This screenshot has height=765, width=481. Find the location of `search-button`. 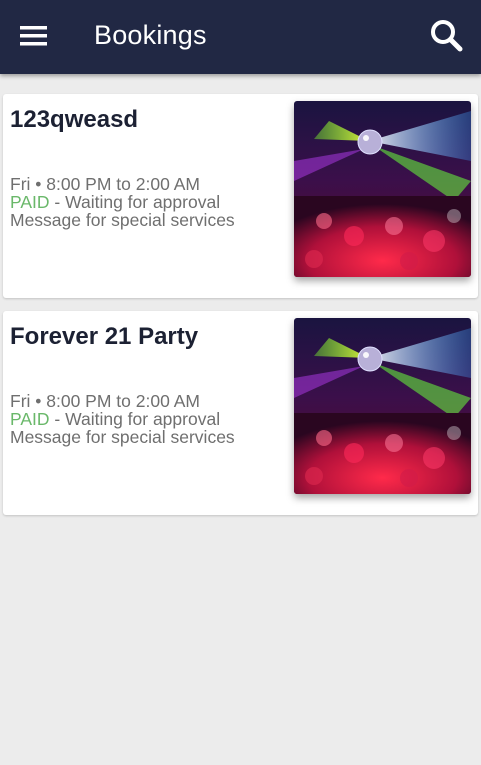

search-button is located at coordinates (447, 36).